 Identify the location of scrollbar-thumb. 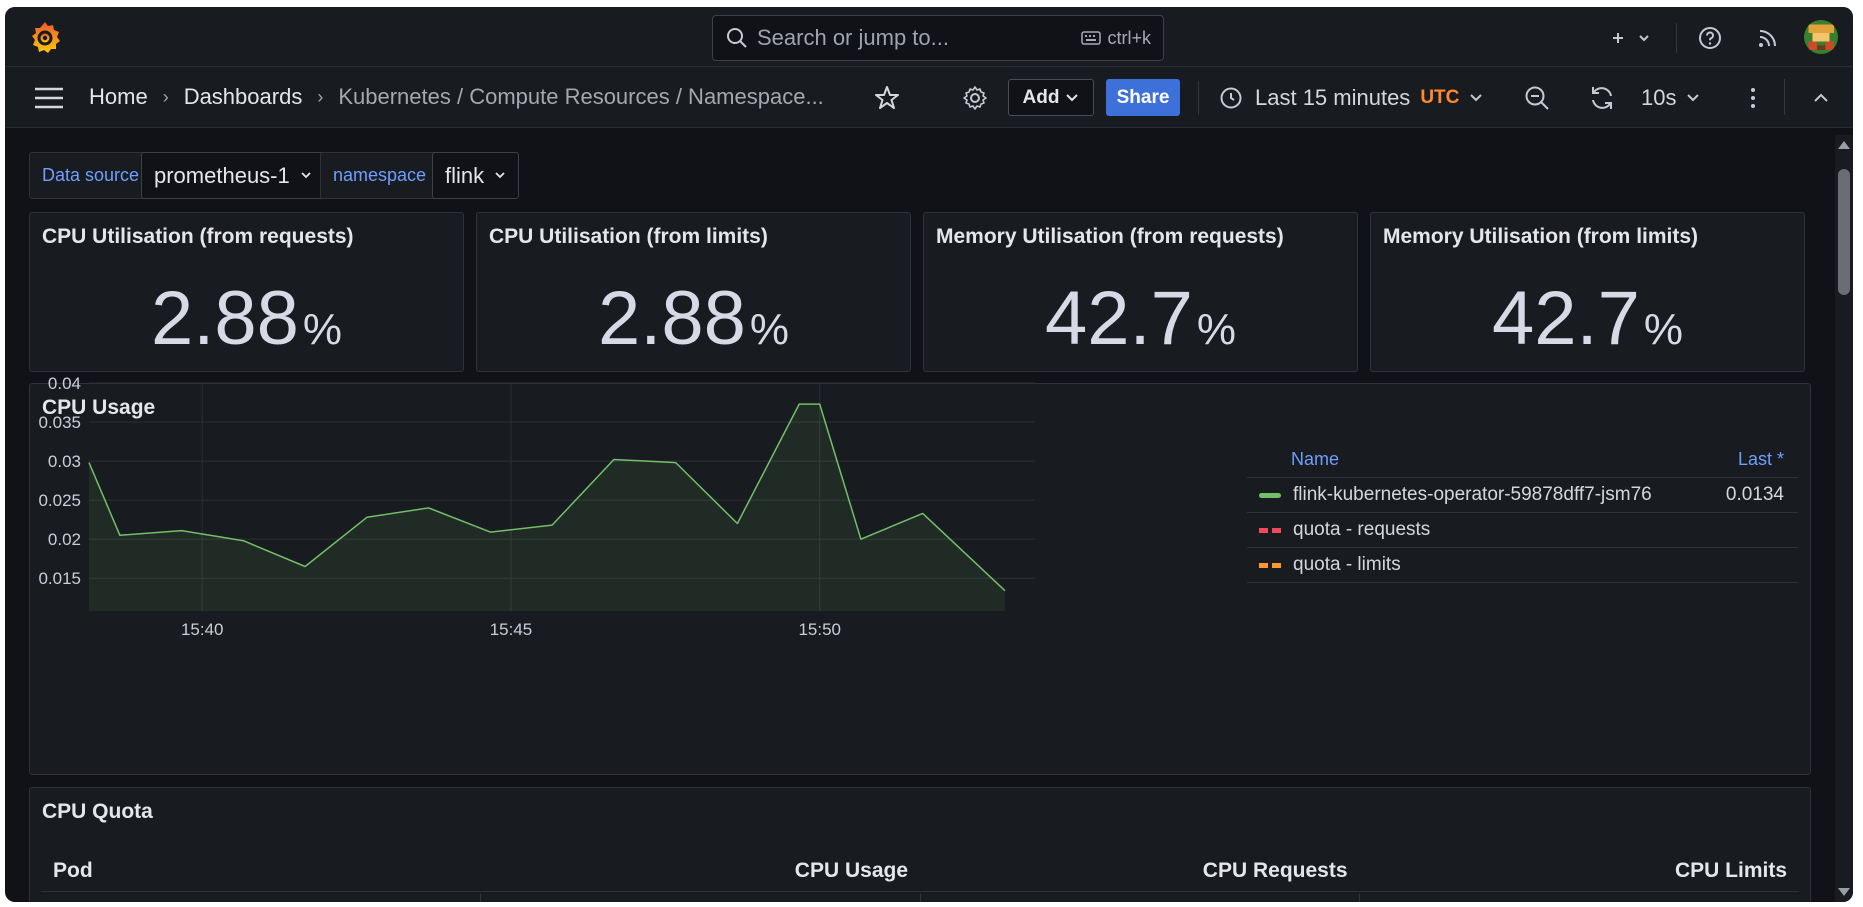
(1844, 232).